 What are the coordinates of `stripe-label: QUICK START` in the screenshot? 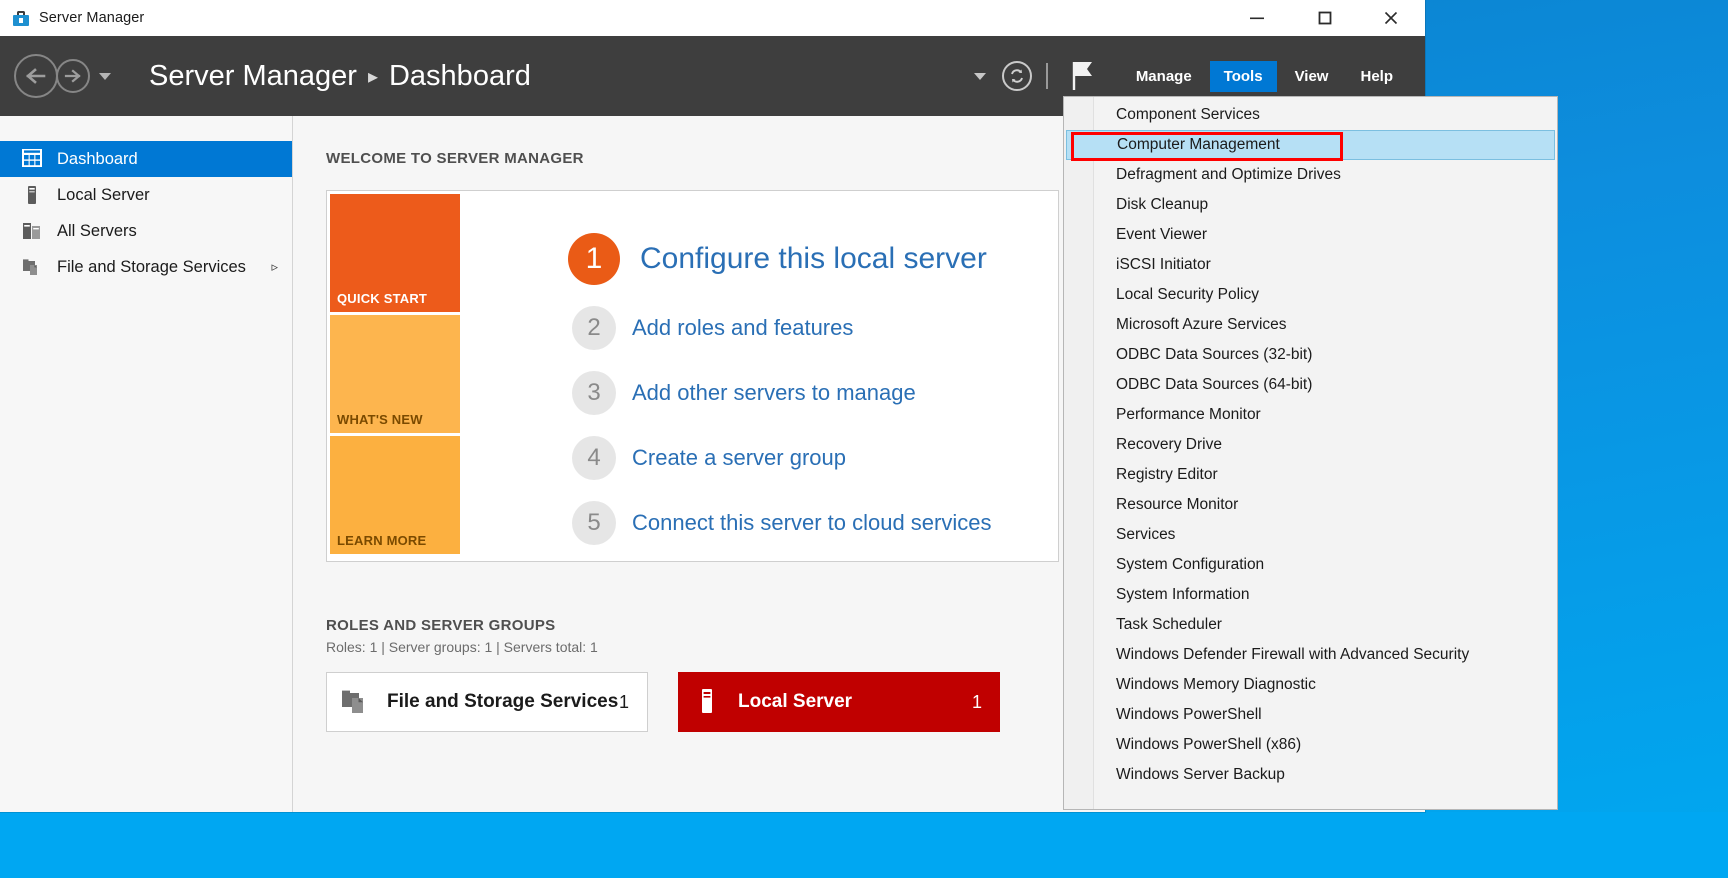 It's located at (382, 298).